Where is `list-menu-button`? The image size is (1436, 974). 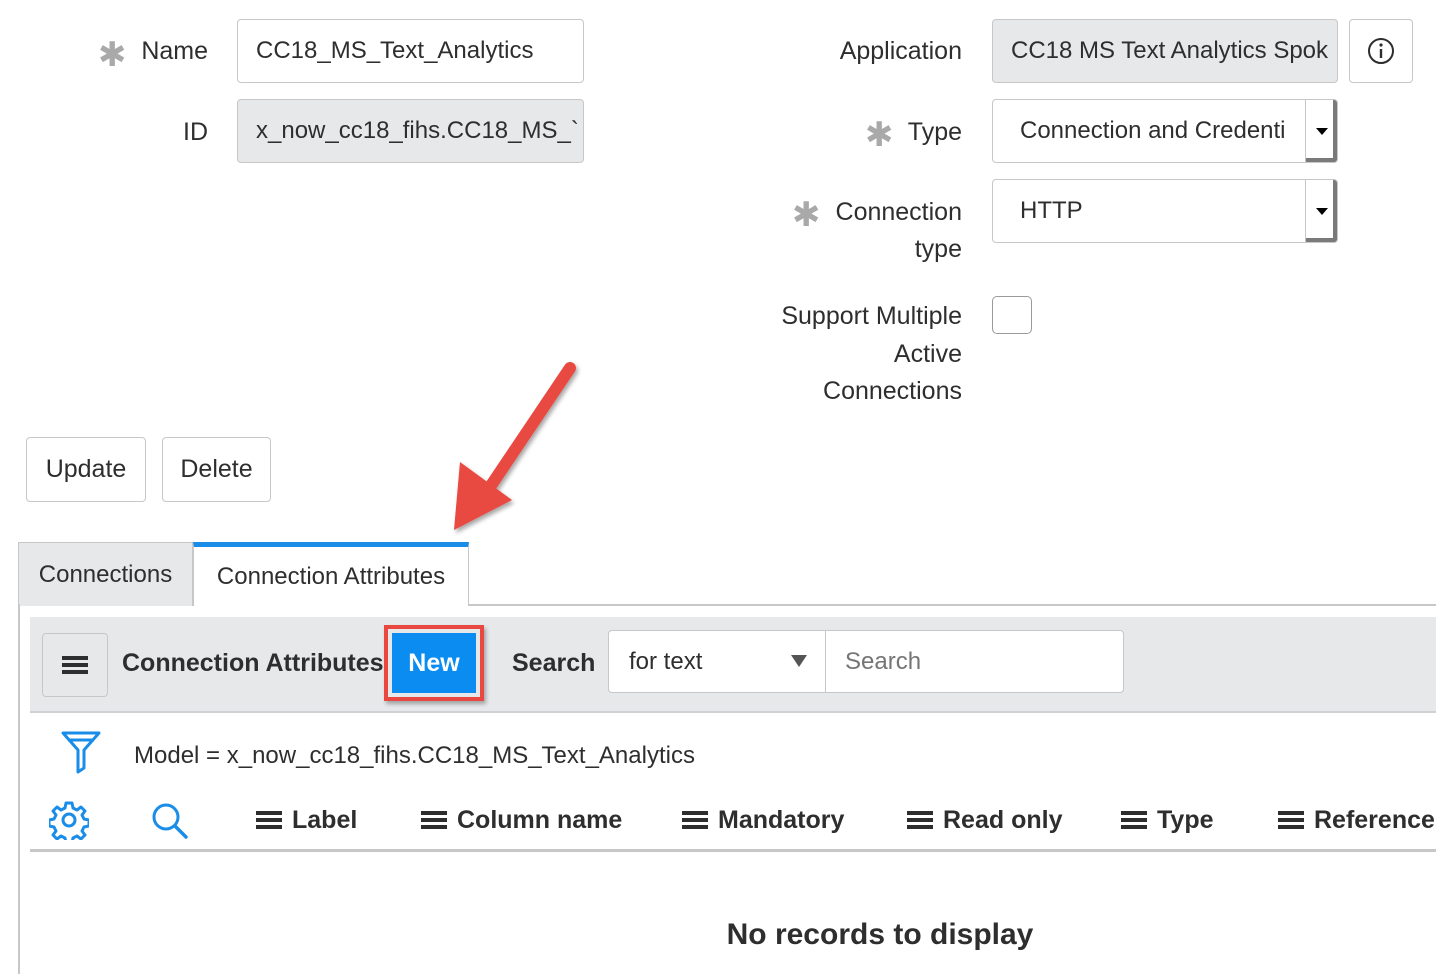
list-menu-button is located at coordinates (75, 665).